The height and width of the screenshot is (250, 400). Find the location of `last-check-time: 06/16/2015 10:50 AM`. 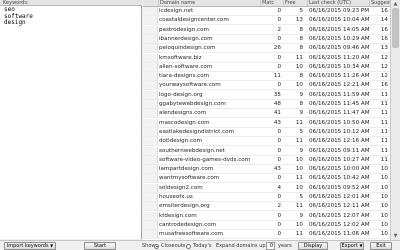

last-check-time: 06/16/2015 10:50 AM is located at coordinates (339, 122).